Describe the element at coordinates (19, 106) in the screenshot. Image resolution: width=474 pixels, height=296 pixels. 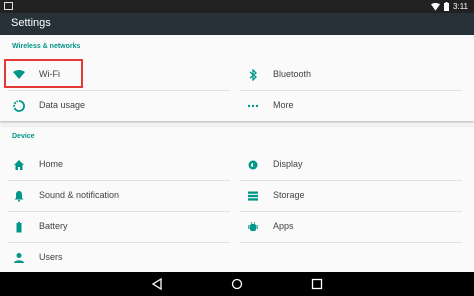
I see `data-usage-icon` at that location.